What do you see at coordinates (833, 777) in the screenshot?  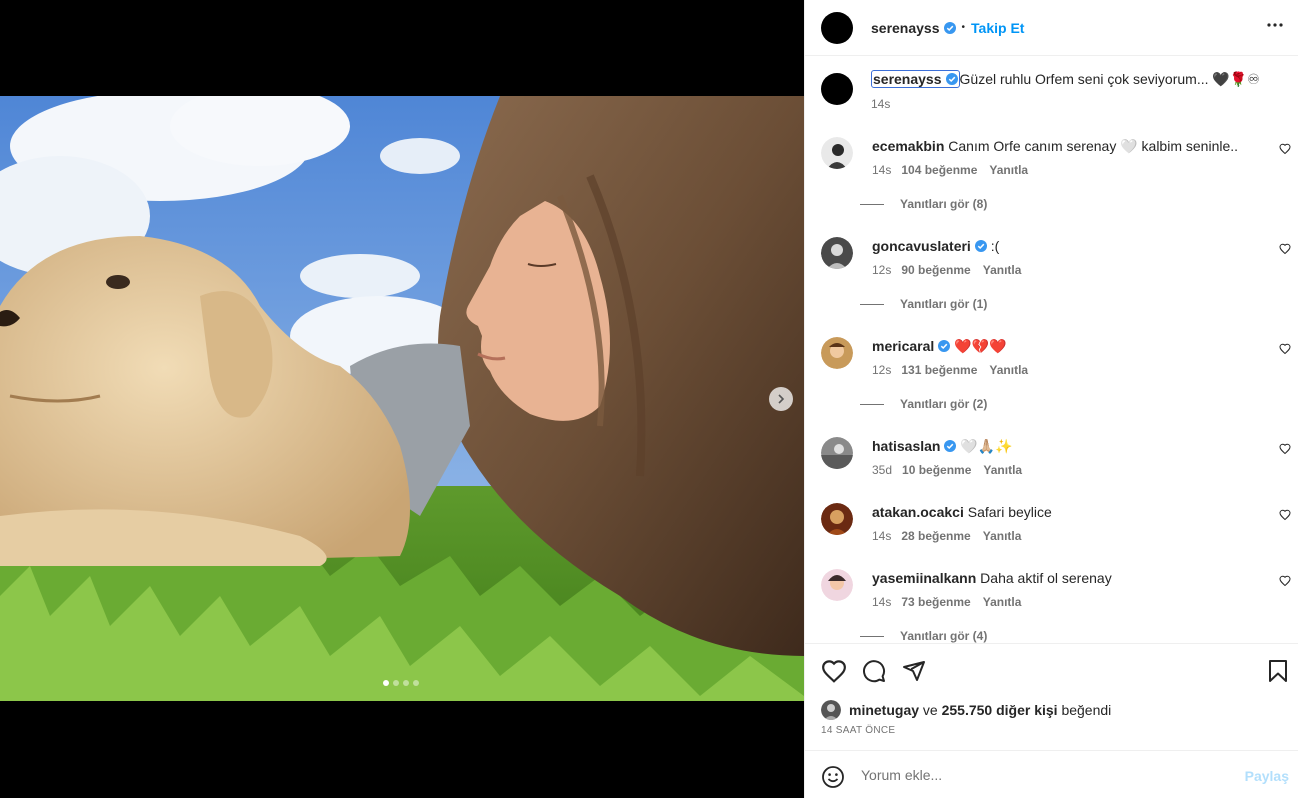 I see `emoji-icon` at bounding box center [833, 777].